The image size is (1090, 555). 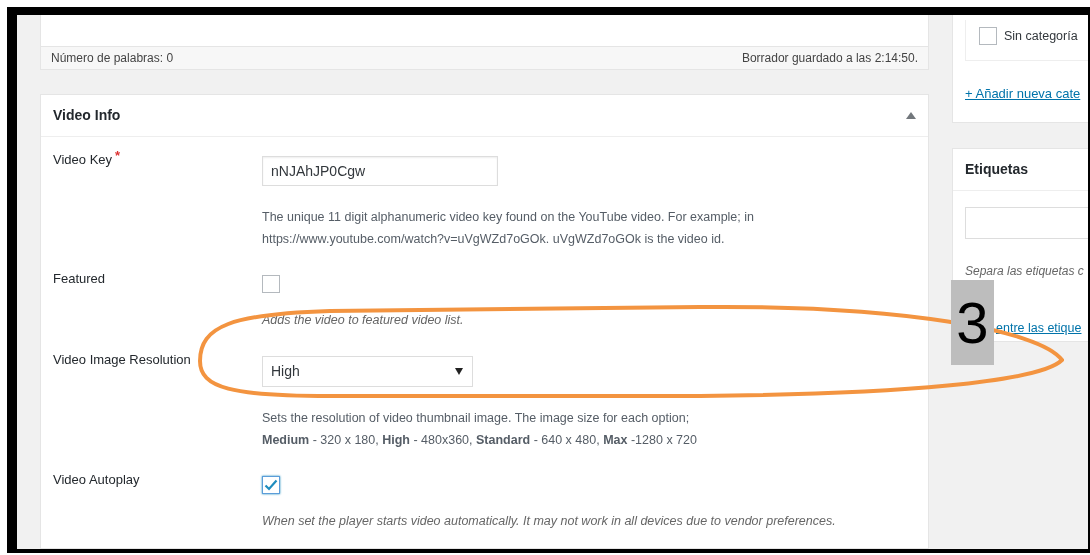 What do you see at coordinates (972, 322) in the screenshot?
I see `step-number-badge: 3` at bounding box center [972, 322].